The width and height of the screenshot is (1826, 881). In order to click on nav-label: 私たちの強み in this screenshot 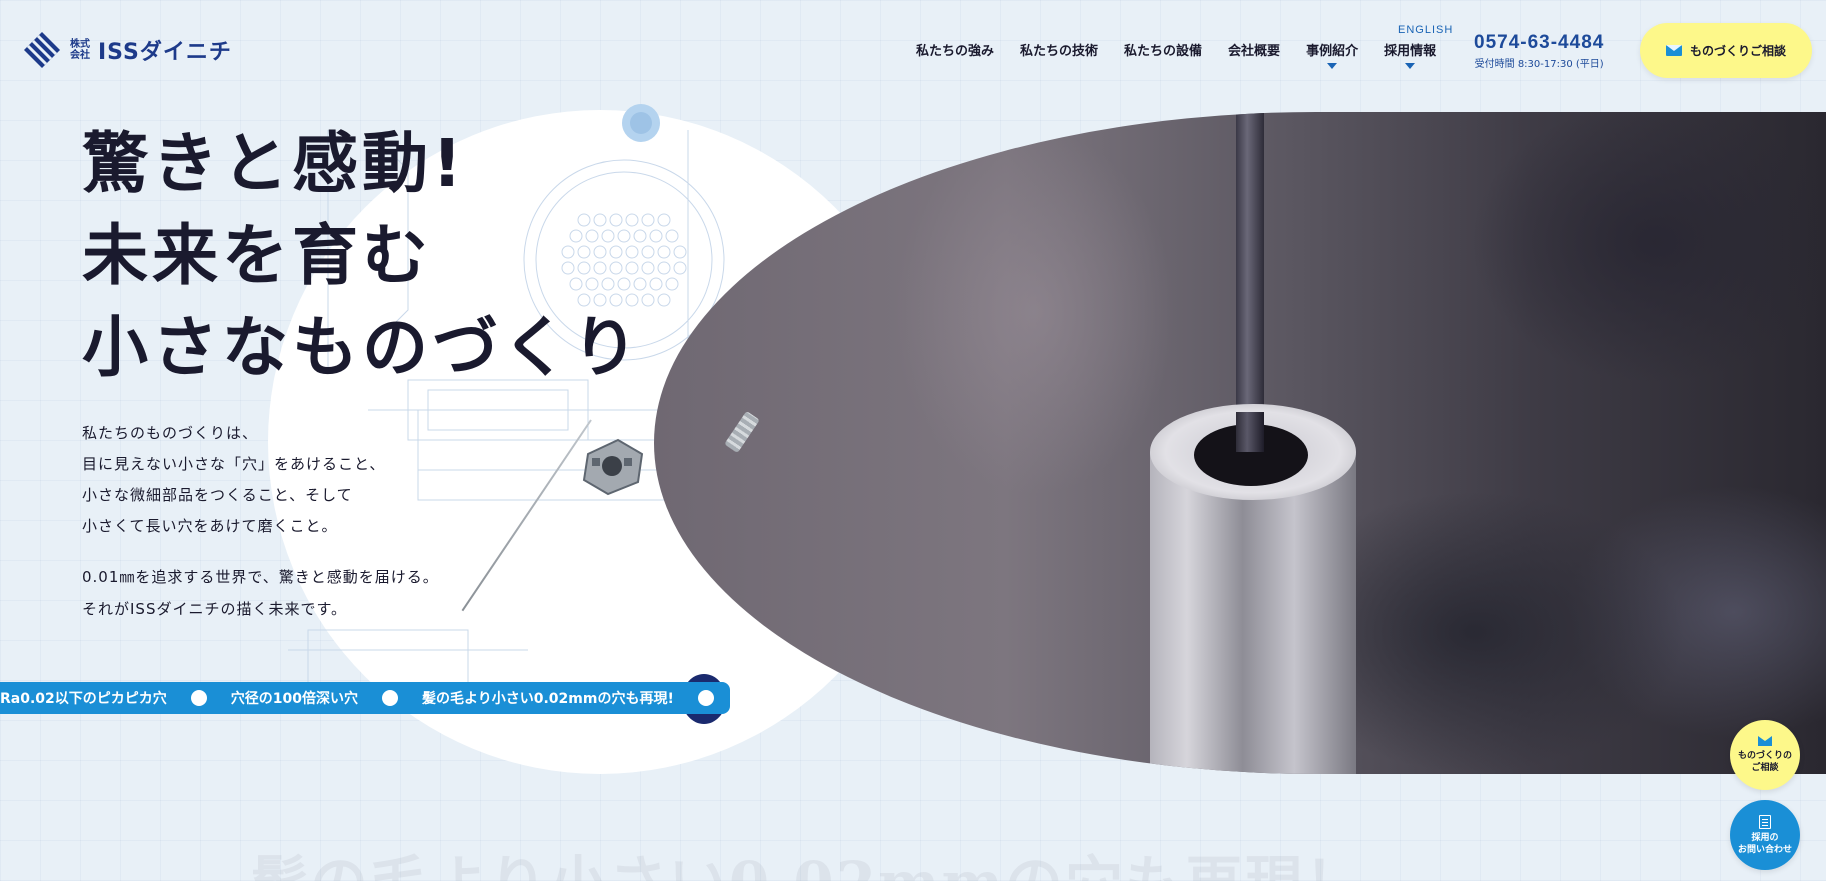, I will do `click(955, 51)`.